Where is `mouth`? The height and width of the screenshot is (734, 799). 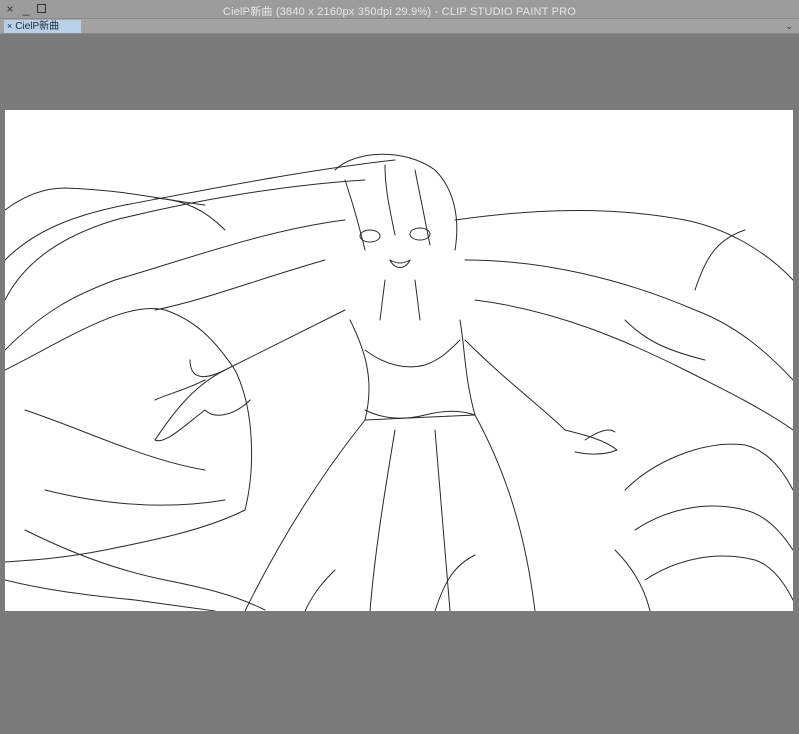
mouth is located at coordinates (400, 263).